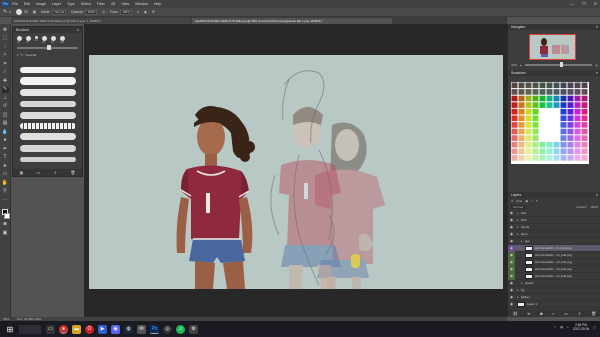 The height and width of the screenshot is (337, 600). Describe the element at coordinates (522, 290) in the screenshot. I see `layer-name: bg` at that location.